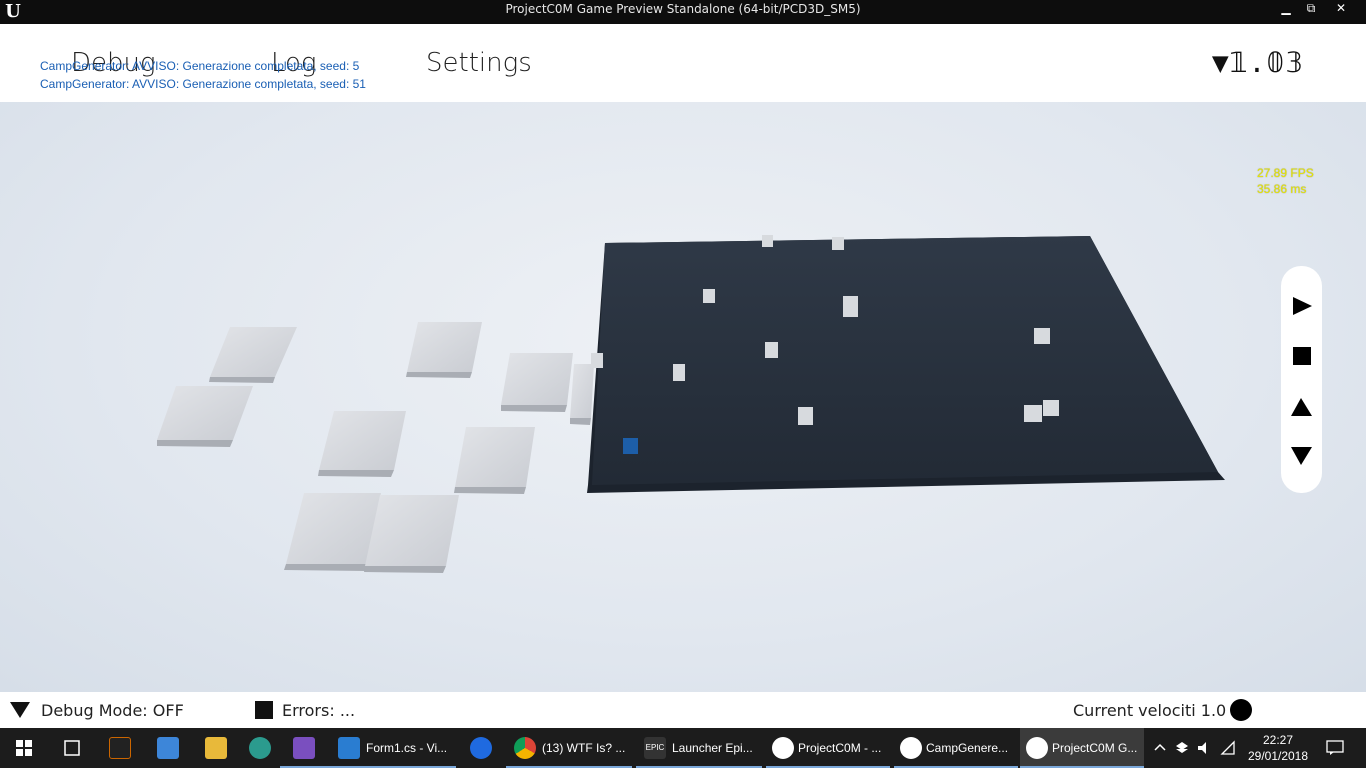  I want to click on arrow-up-icon, so click(1301, 407).